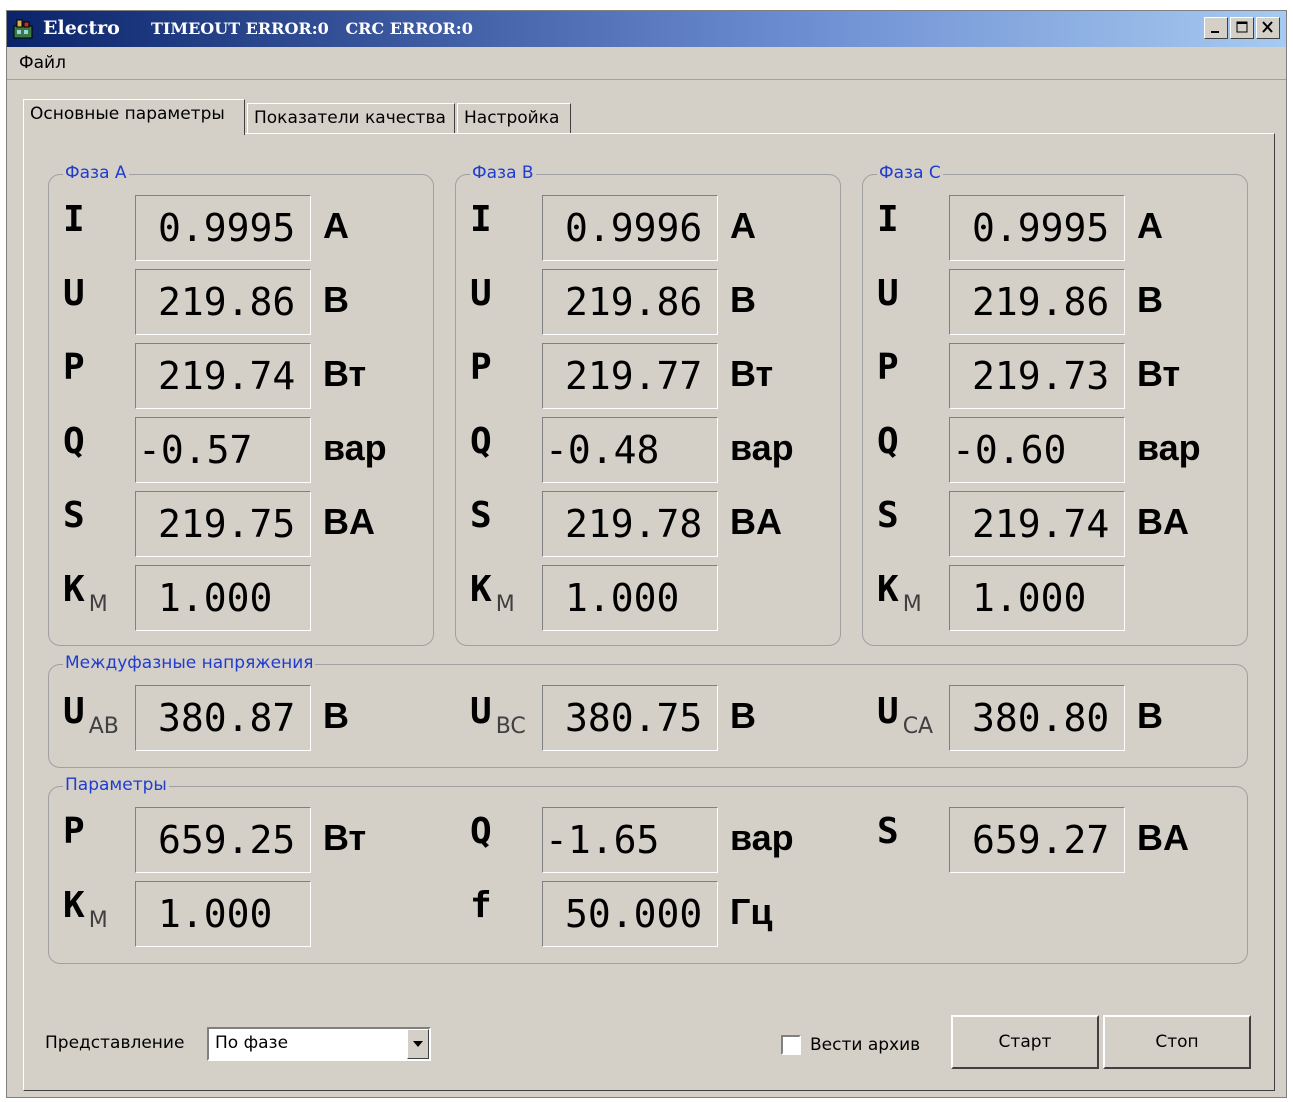 Image resolution: width=1293 pixels, height=1102 pixels. What do you see at coordinates (630, 914) in the screenshot?
I see `value-field: 50.000` at bounding box center [630, 914].